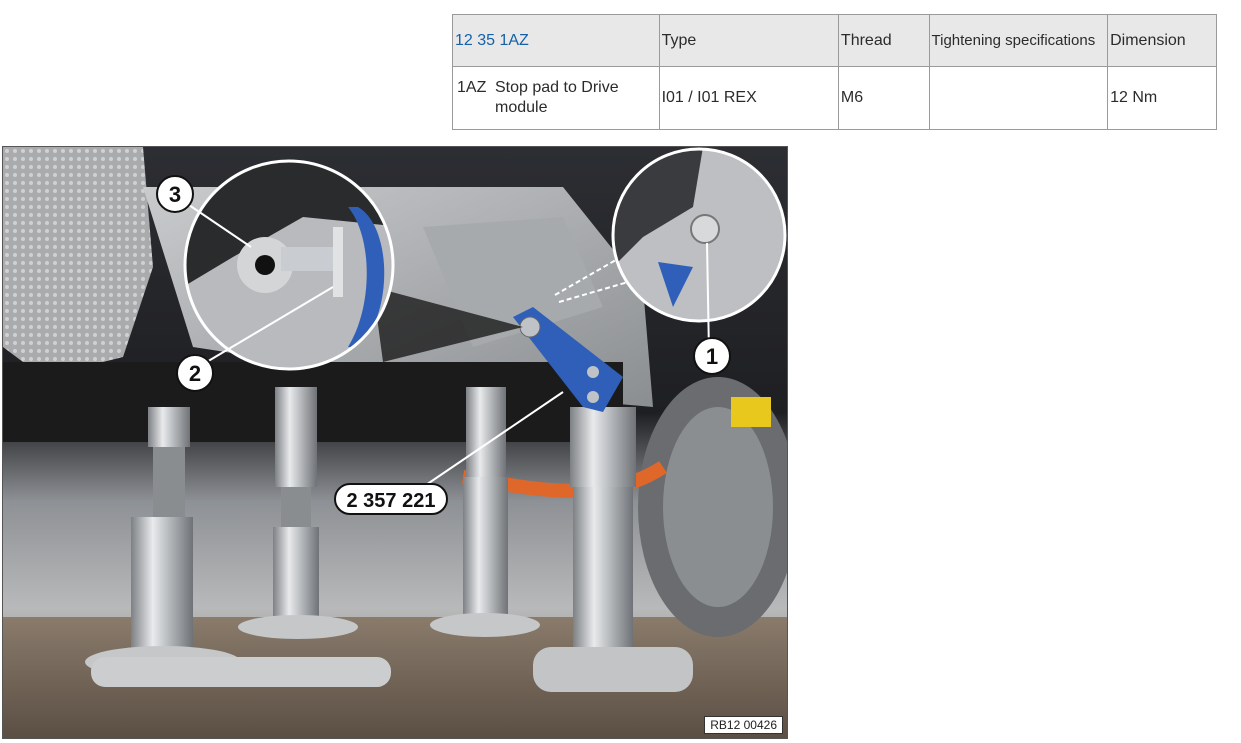  What do you see at coordinates (751, 412) in the screenshot?
I see `warning-label` at bounding box center [751, 412].